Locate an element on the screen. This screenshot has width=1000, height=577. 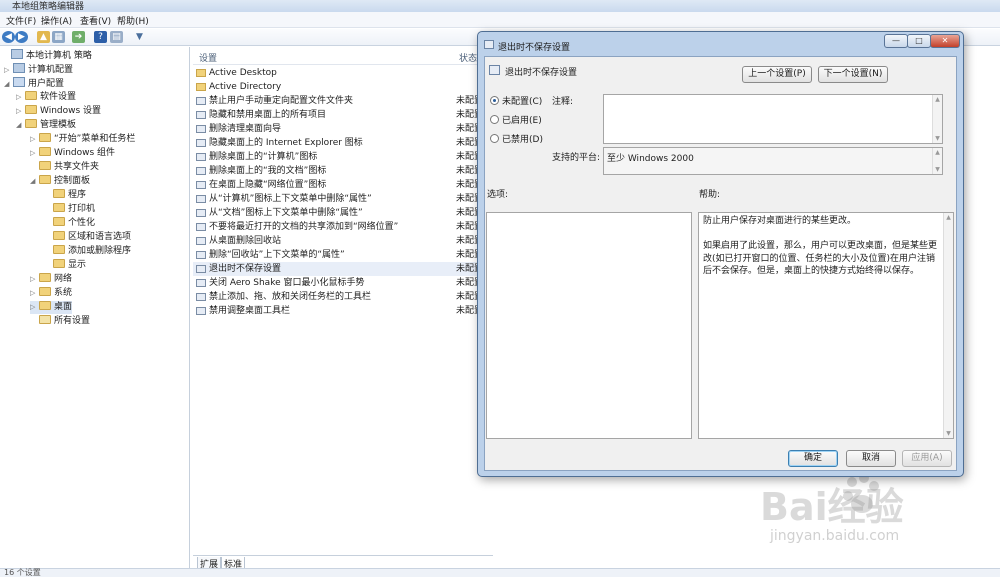
forward-icon: ▶ is located at coordinates (21, 37).